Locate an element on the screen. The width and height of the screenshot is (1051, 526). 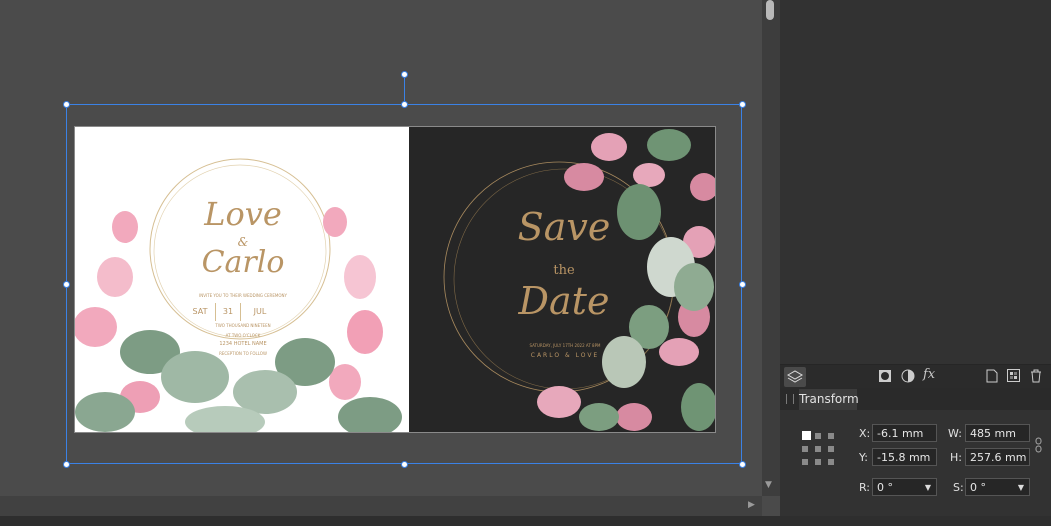
scroll-down-arrow-icon: ▼ is located at coordinates (768, 485).